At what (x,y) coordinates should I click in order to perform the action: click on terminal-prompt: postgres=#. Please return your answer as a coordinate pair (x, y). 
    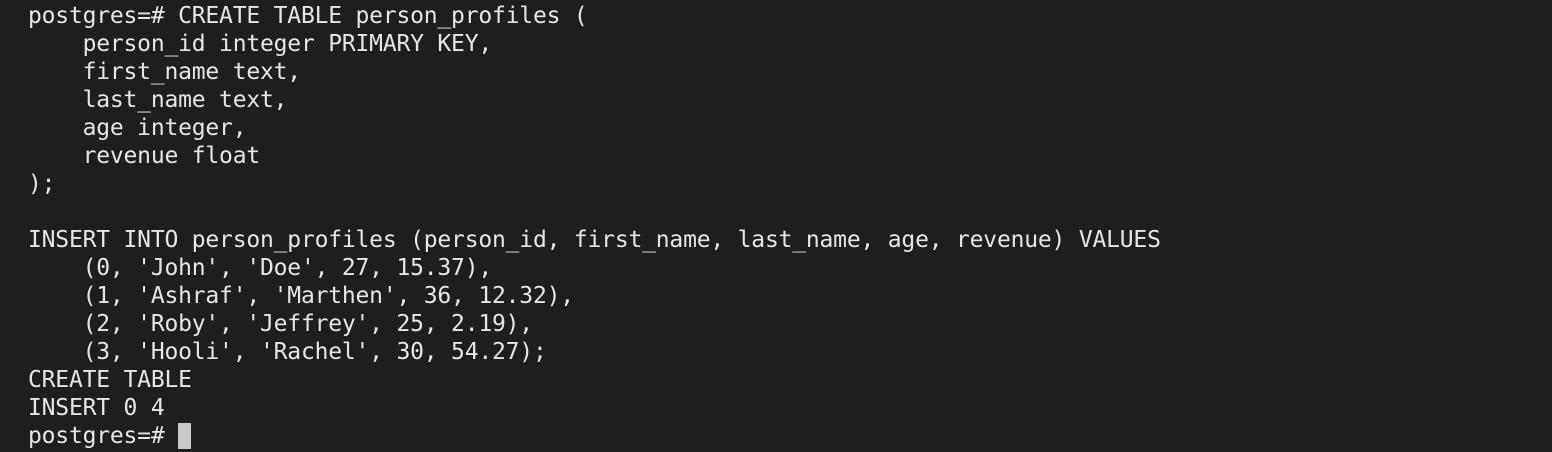
    Looking at the image, I should click on (103, 436).